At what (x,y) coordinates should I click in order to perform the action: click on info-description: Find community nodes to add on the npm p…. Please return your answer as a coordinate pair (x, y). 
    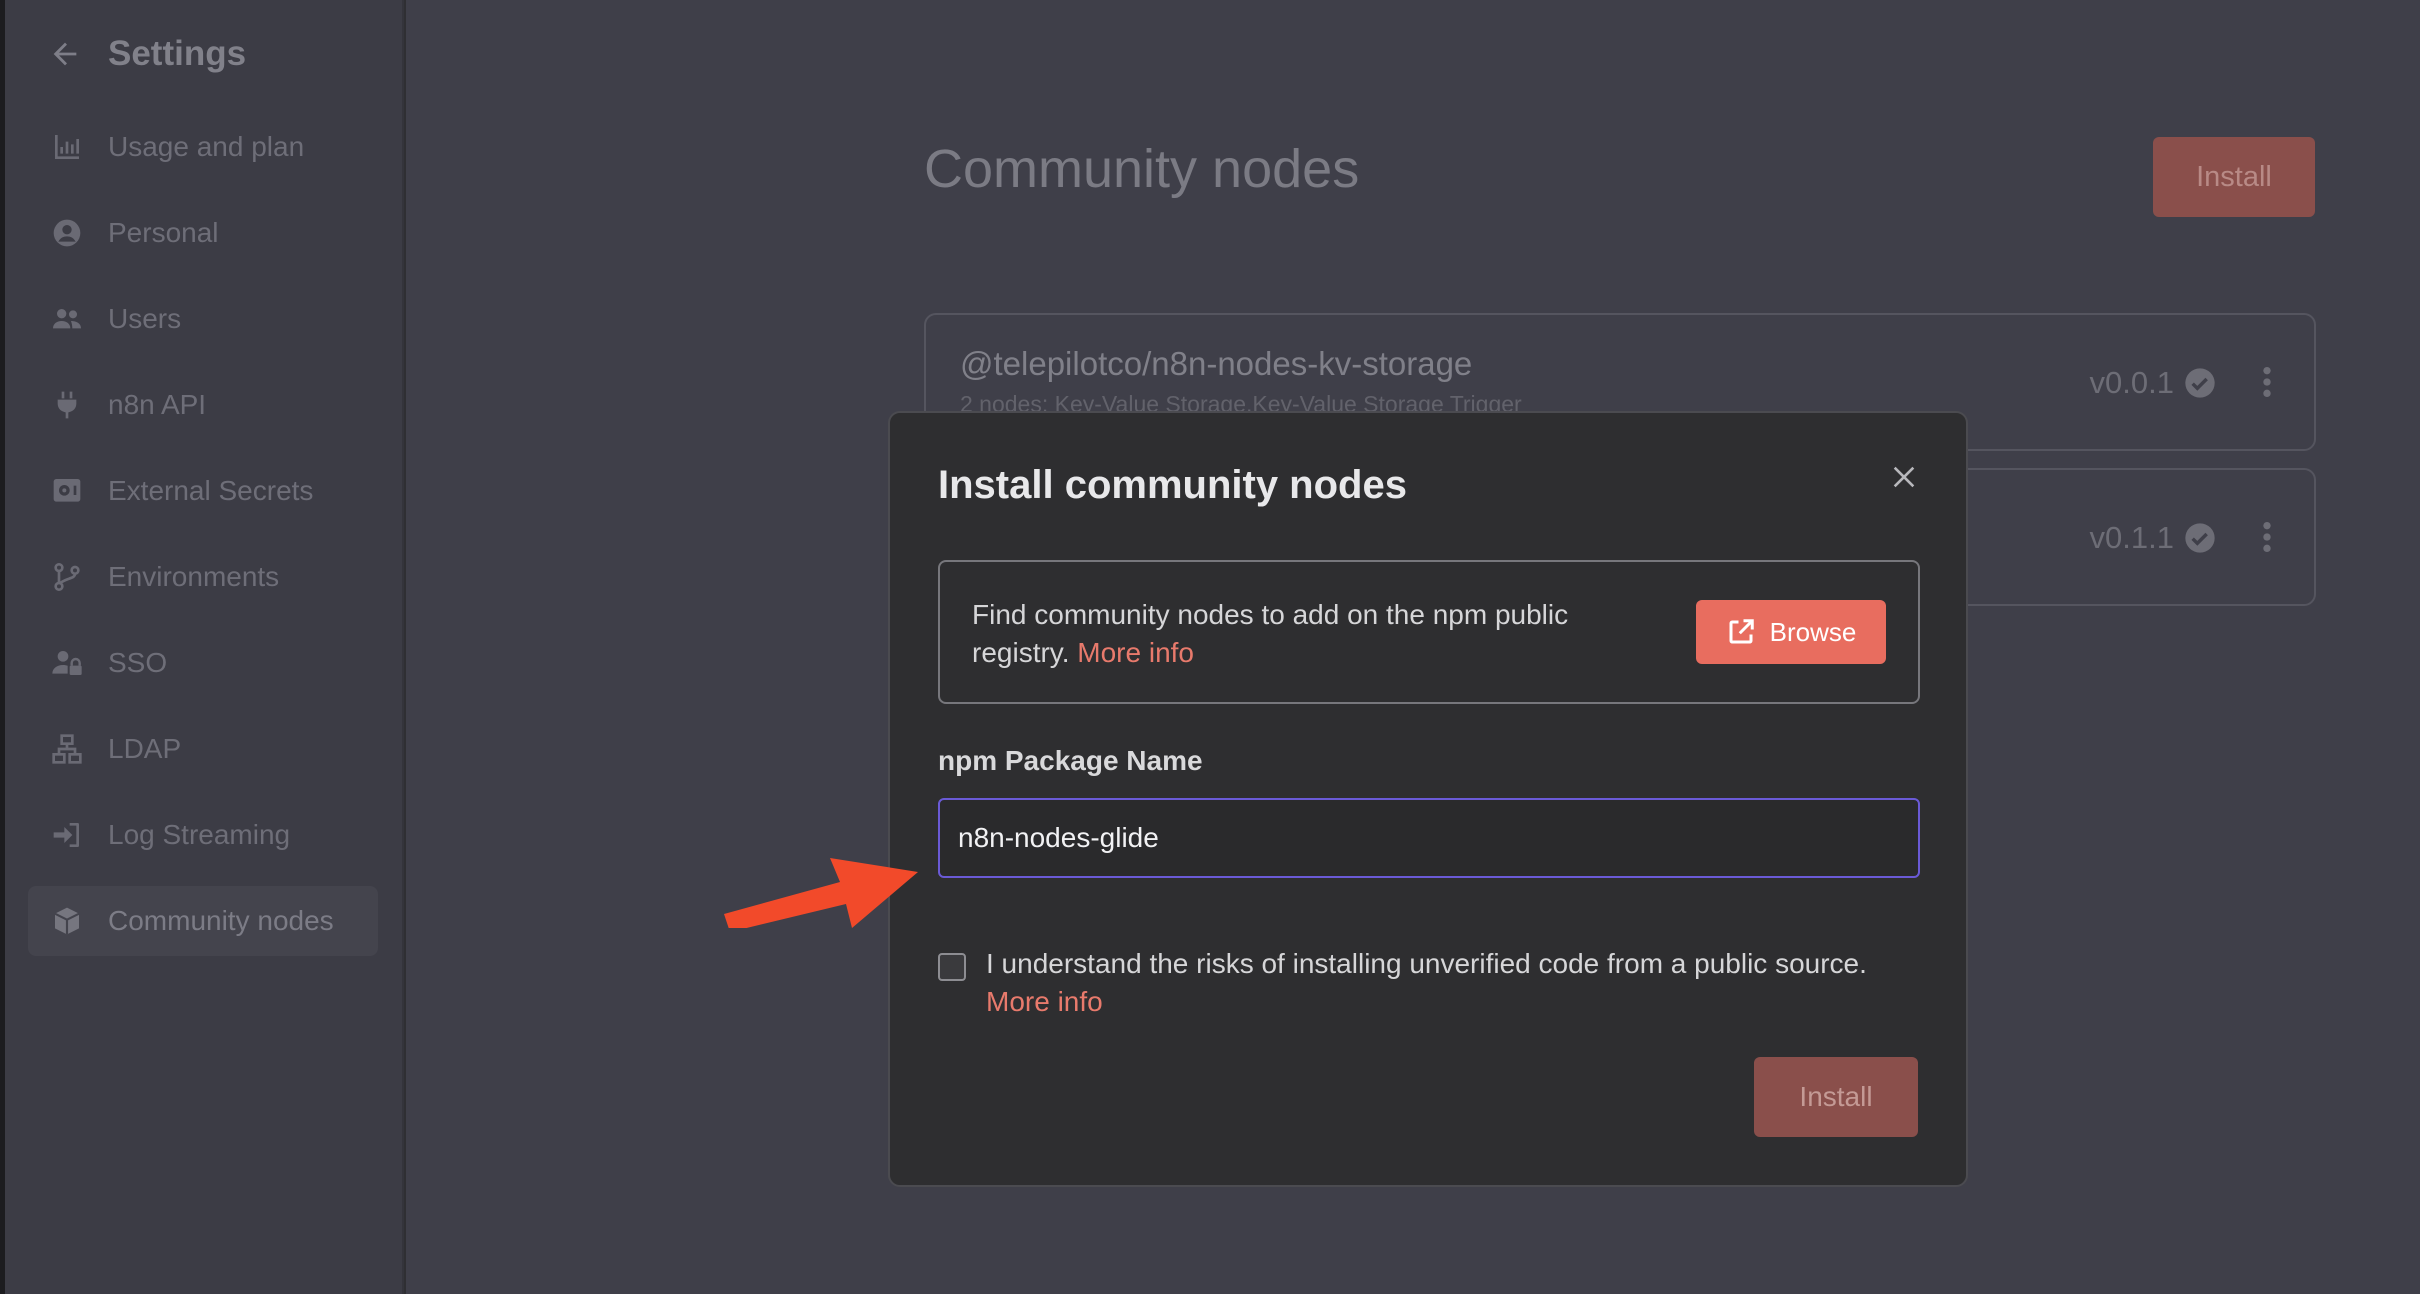
    Looking at the image, I should click on (1270, 633).